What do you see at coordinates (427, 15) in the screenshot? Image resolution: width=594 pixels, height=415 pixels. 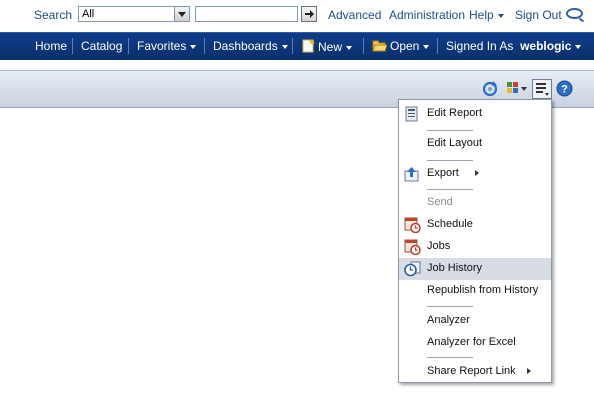 I see `administration-link: Administration` at bounding box center [427, 15].